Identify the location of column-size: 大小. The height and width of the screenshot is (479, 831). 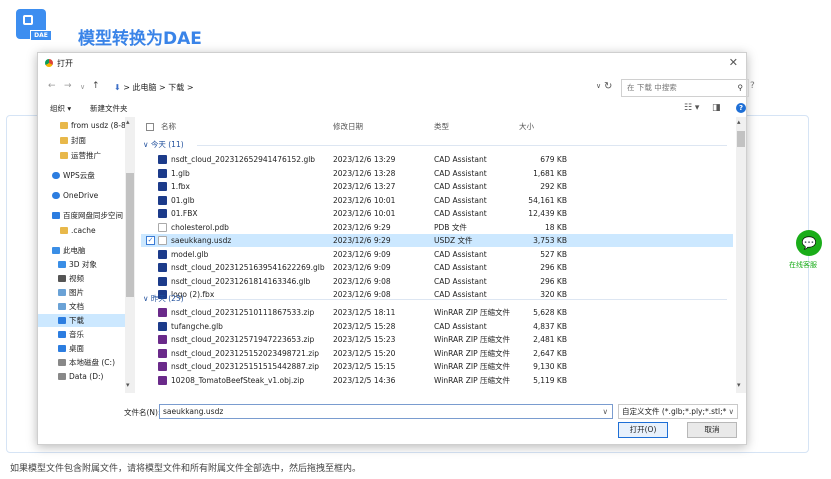
(526, 127).